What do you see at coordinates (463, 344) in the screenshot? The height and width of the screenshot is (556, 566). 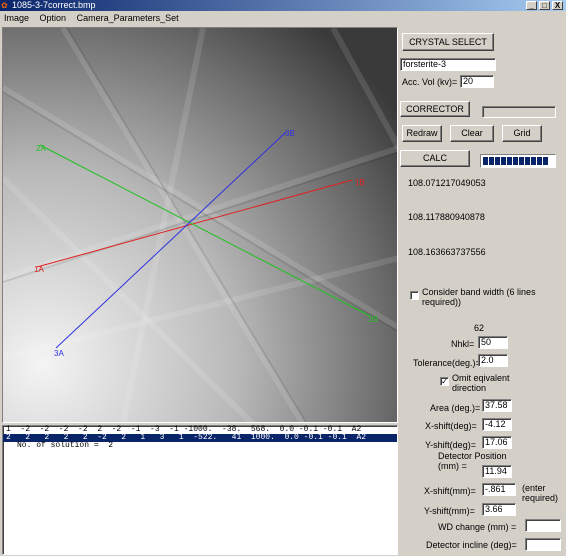 I see `nhkl-label: Nhkl=` at bounding box center [463, 344].